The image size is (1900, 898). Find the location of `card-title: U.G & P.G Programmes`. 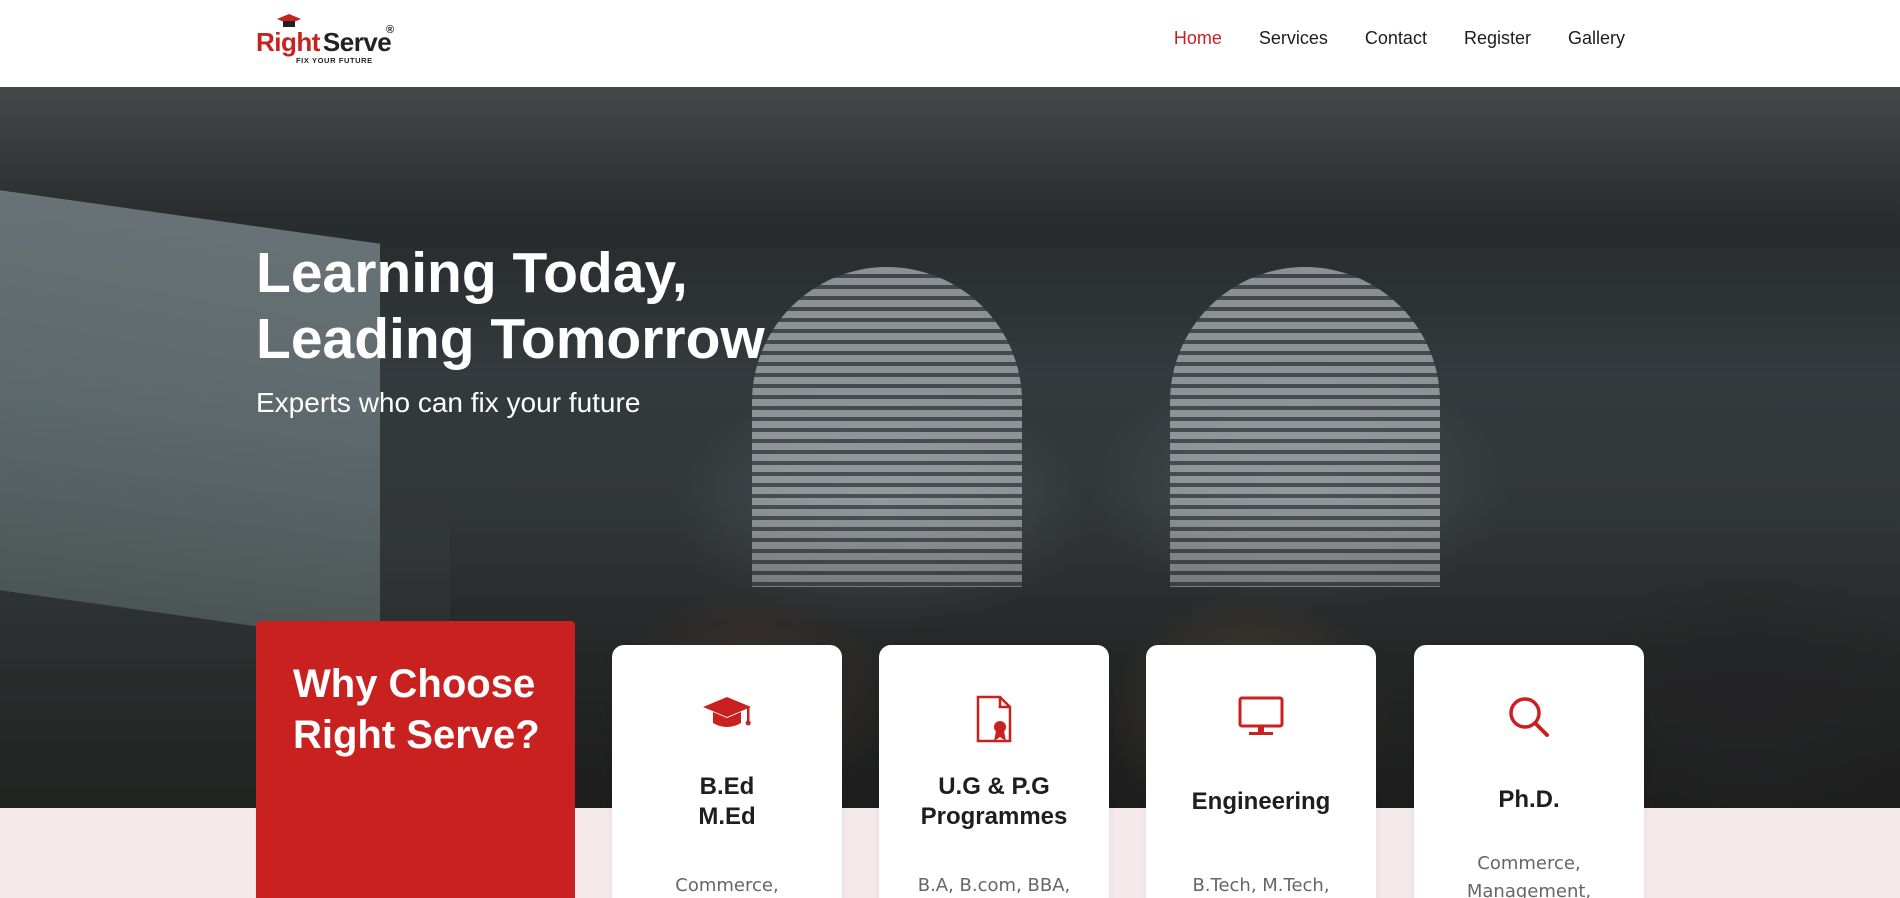

card-title: U.G & P.G Programmes is located at coordinates (994, 801).